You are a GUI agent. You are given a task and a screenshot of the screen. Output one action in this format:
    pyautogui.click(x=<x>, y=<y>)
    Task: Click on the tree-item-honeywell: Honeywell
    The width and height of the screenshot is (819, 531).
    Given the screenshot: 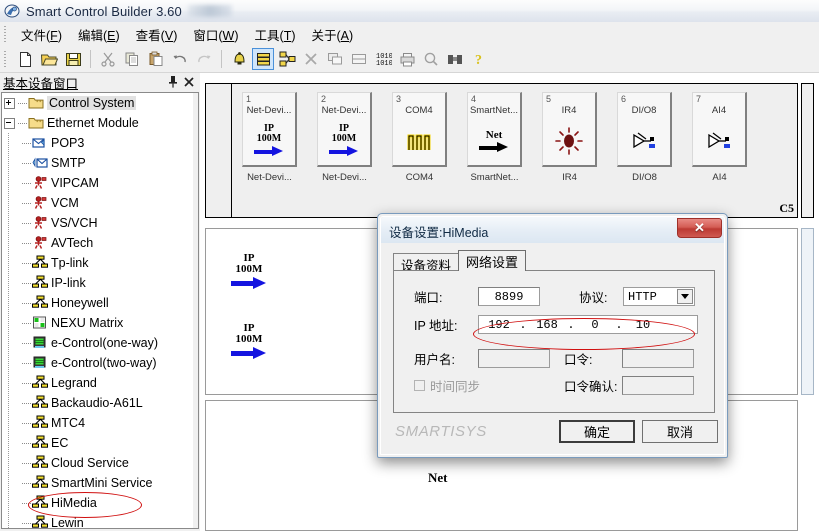 What is the action you would take?
    pyautogui.click(x=97, y=303)
    